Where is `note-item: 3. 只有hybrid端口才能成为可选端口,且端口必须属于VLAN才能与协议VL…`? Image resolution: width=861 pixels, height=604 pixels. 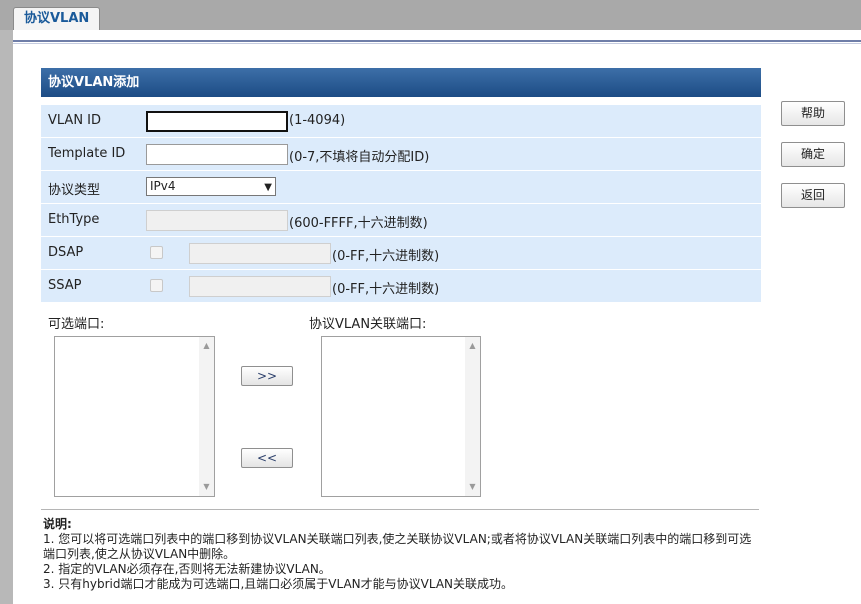 note-item: 3. 只有hybrid端口才能成为可选端口,且端口必须属于VLAN才能与协议VL… is located at coordinates (278, 584).